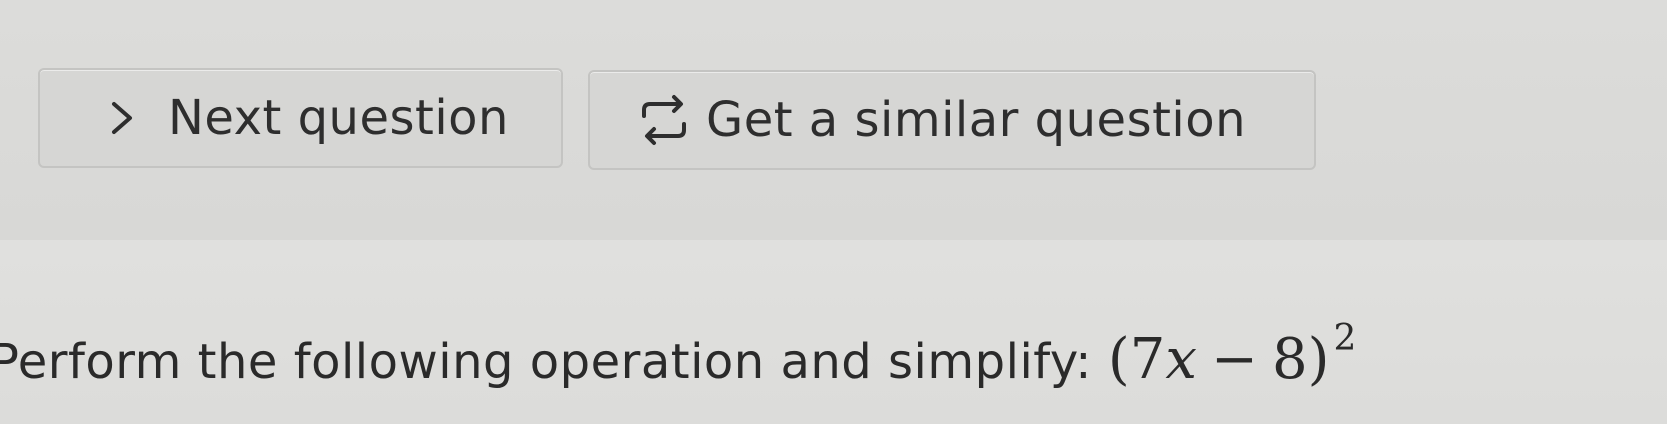 The image size is (1667, 424). What do you see at coordinates (1118, 359) in the screenshot?
I see `open-paren: (` at bounding box center [1118, 359].